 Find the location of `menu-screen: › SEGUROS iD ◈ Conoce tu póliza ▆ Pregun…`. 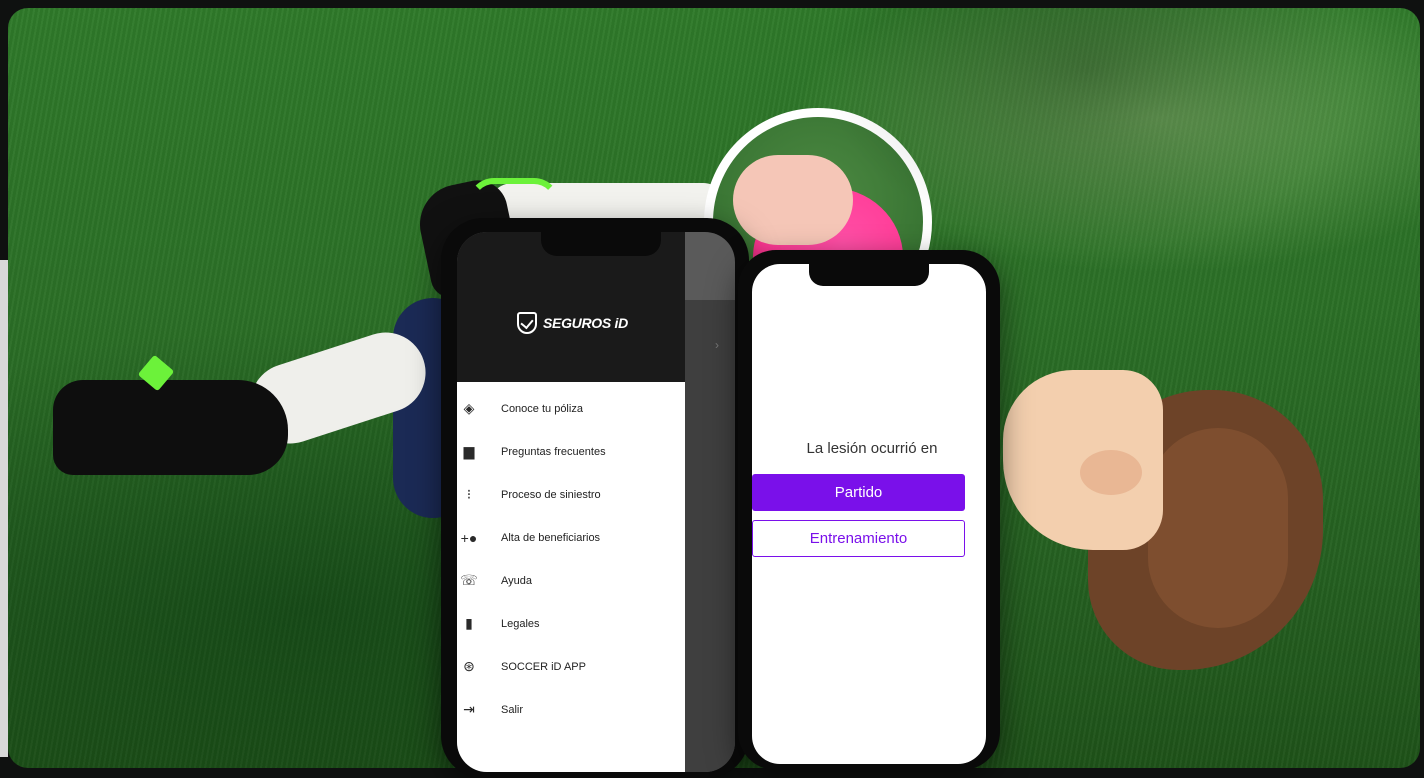

menu-screen: › SEGUROS iD ◈ Conoce tu póliza ▆ Pregun… is located at coordinates (596, 502).